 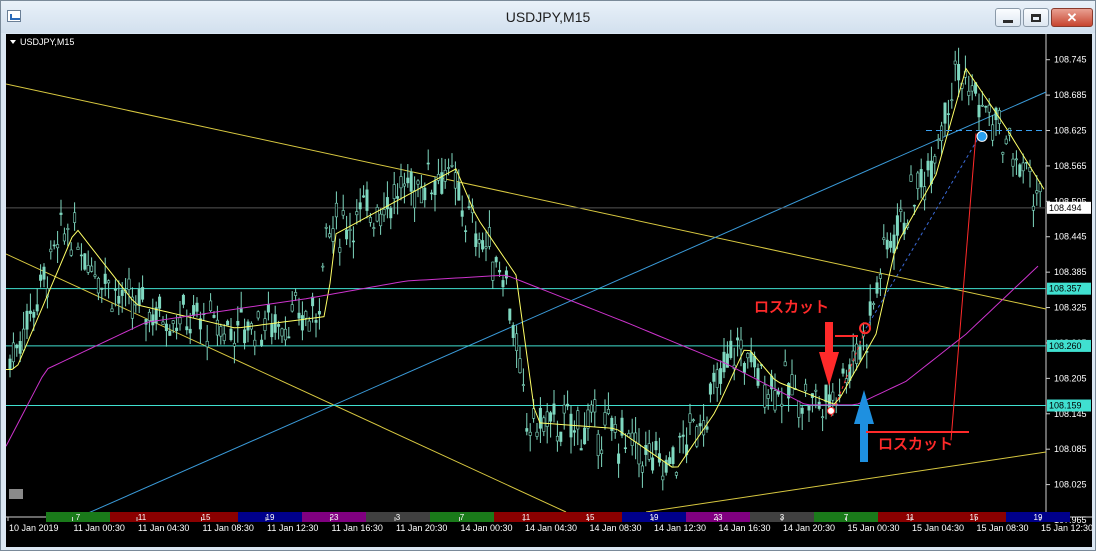 I want to click on title-bar: USDJPY,M15 ✕, so click(x=548, y=17).